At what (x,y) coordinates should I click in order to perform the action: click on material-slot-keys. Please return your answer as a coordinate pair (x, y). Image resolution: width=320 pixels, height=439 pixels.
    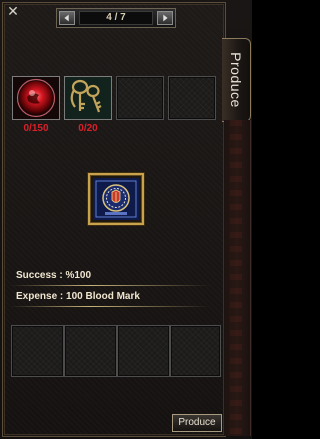
    Looking at the image, I should click on (88, 98).